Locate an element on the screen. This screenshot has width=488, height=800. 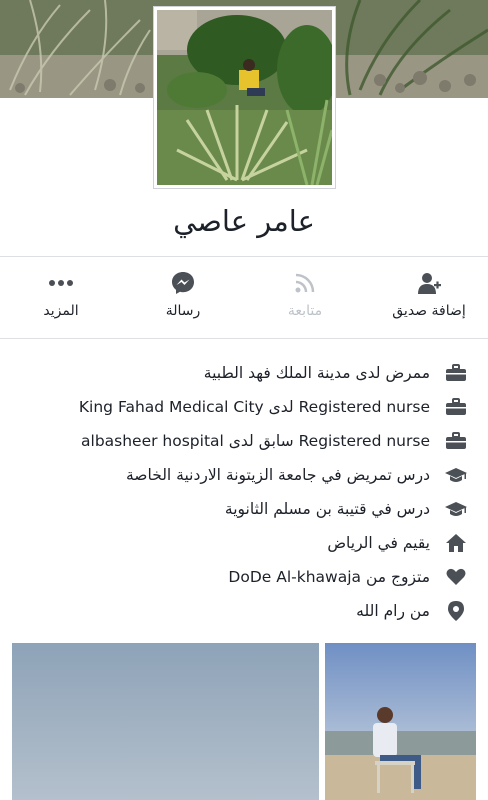
add-friend-label: إضافة صديق is located at coordinates (429, 311).